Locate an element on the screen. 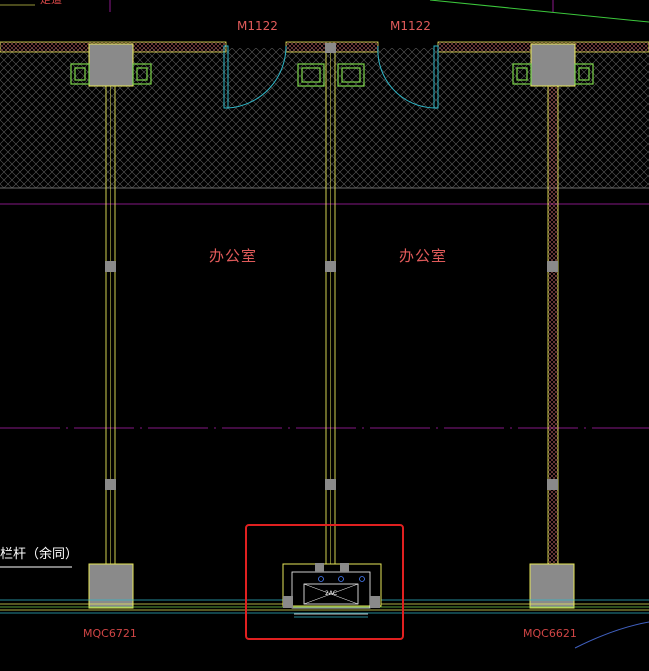 This screenshot has height=671, width=649. wall-label-right: MQC6621 is located at coordinates (550, 633).